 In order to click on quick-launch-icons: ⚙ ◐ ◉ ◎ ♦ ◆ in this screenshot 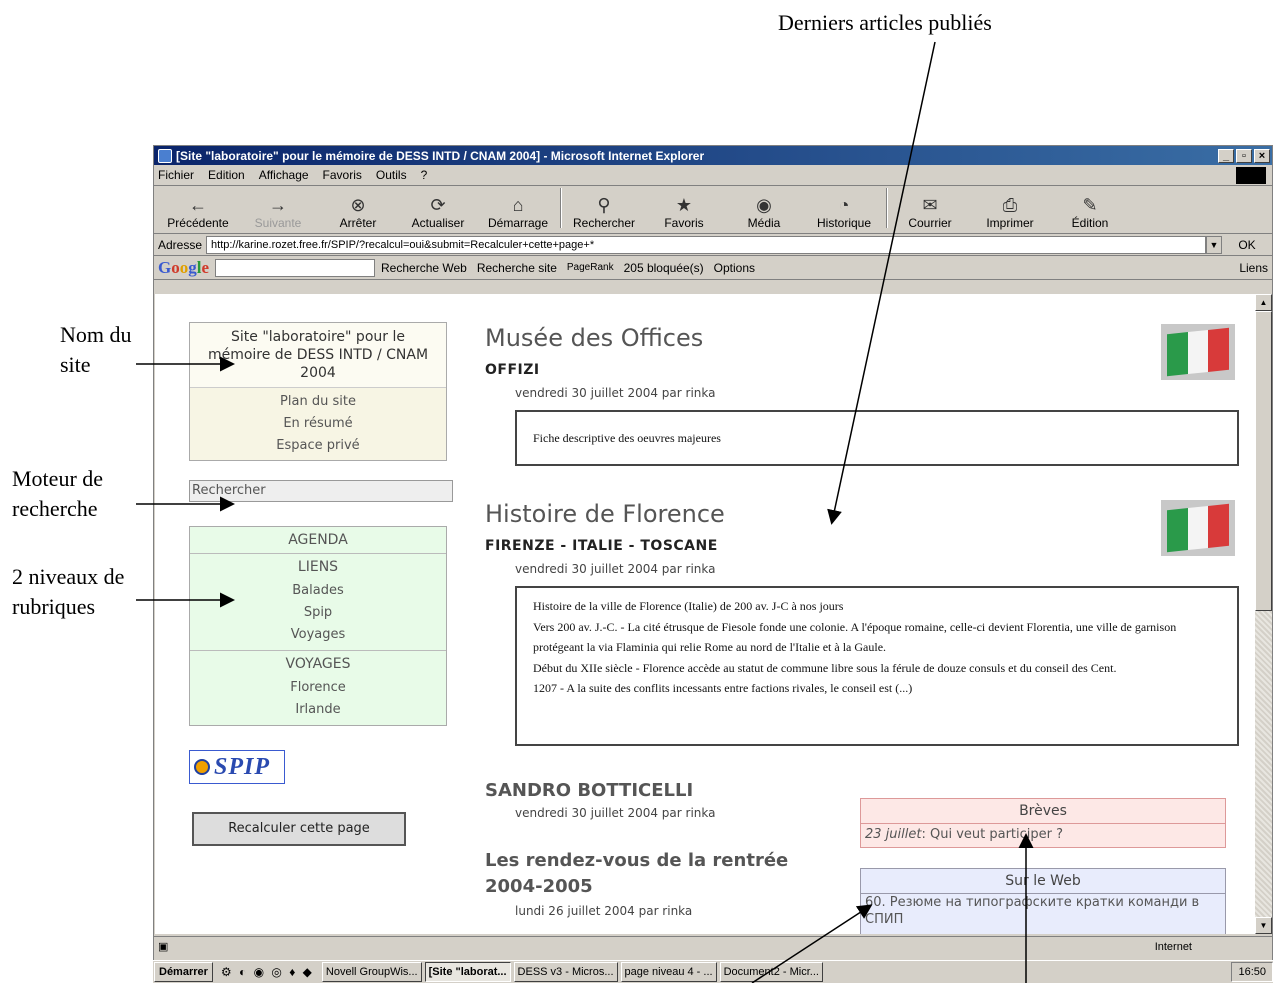, I will do `click(267, 972)`.